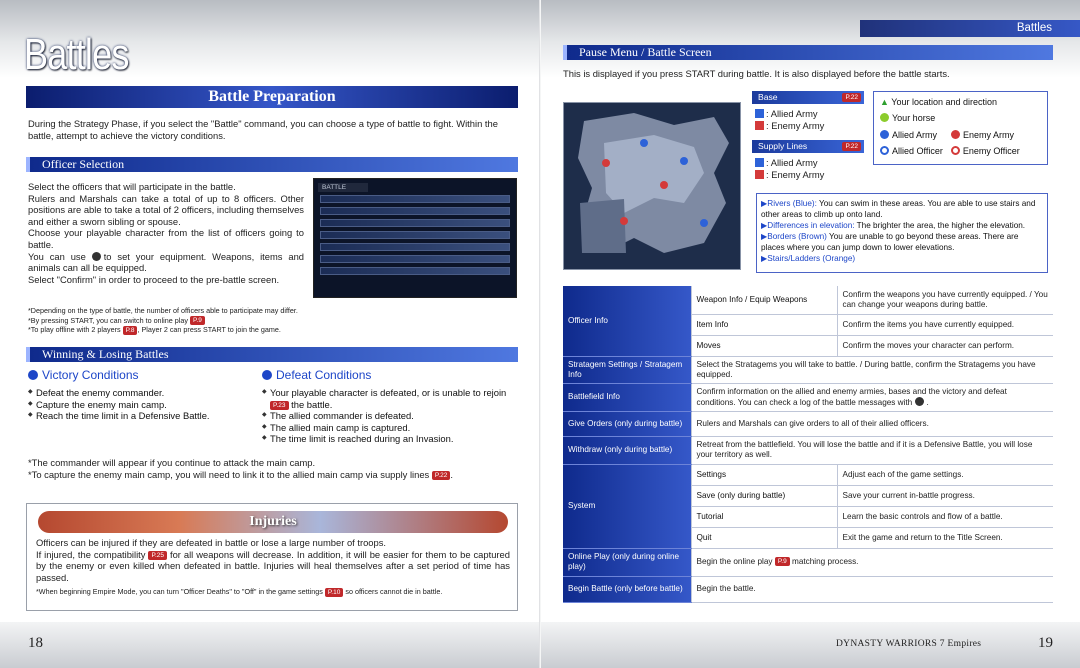 This screenshot has height=668, width=1080. I want to click on supply-label: Supply Lines, so click(783, 146).